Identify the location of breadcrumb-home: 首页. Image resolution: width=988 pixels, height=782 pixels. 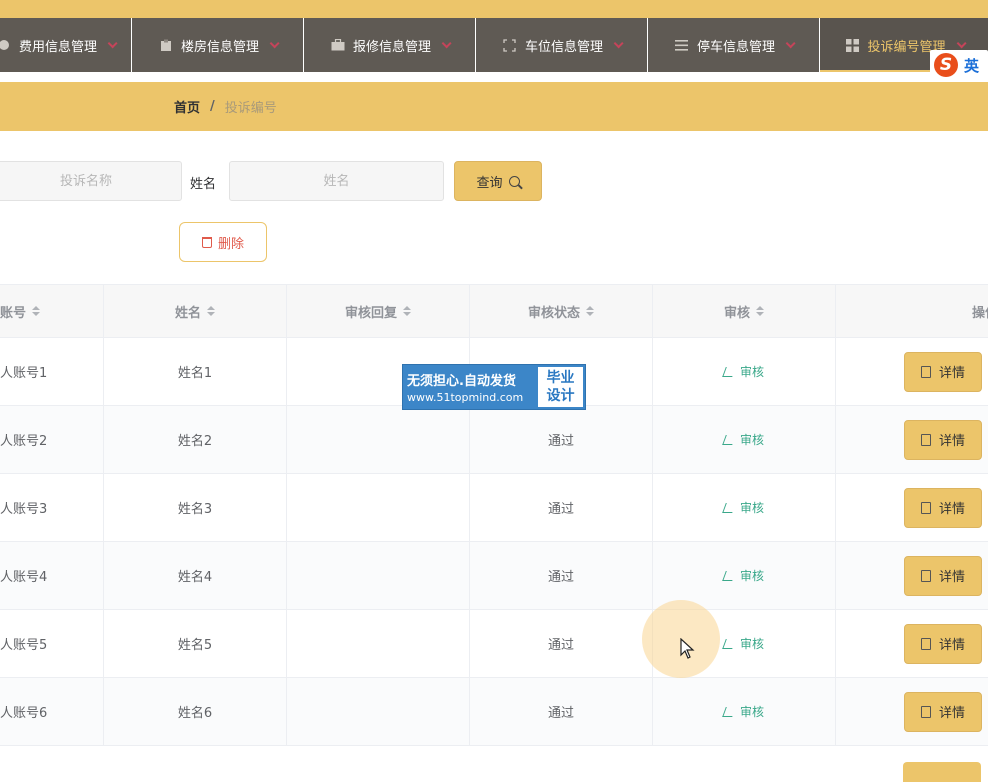
(187, 106).